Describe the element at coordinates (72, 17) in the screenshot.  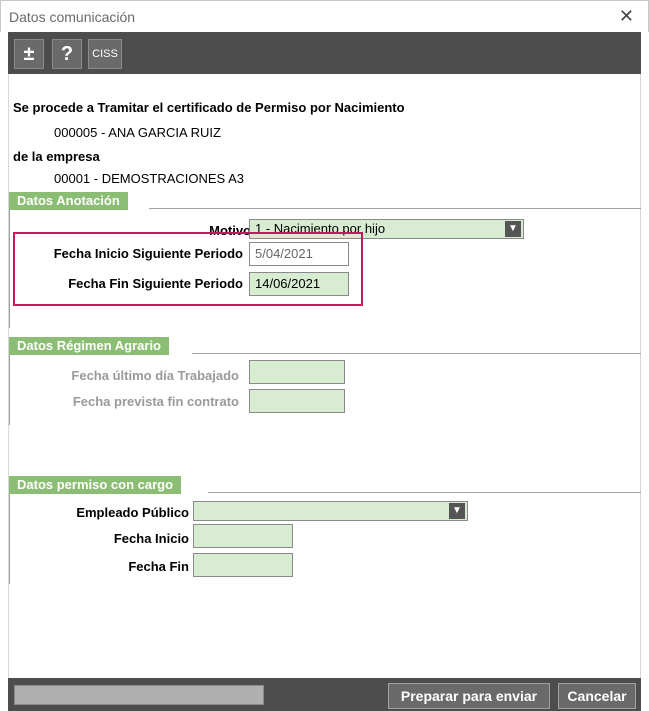
I see `window-title: Datos comunicación` at that location.